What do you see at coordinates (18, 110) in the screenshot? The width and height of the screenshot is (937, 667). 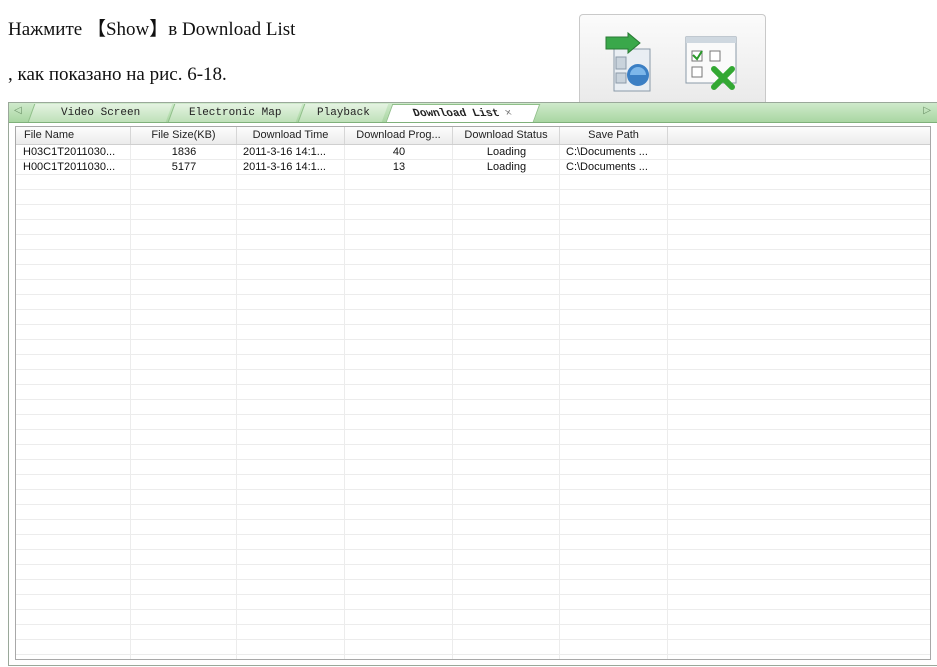 I see `tab-scroll-left-icon: ◁` at bounding box center [18, 110].